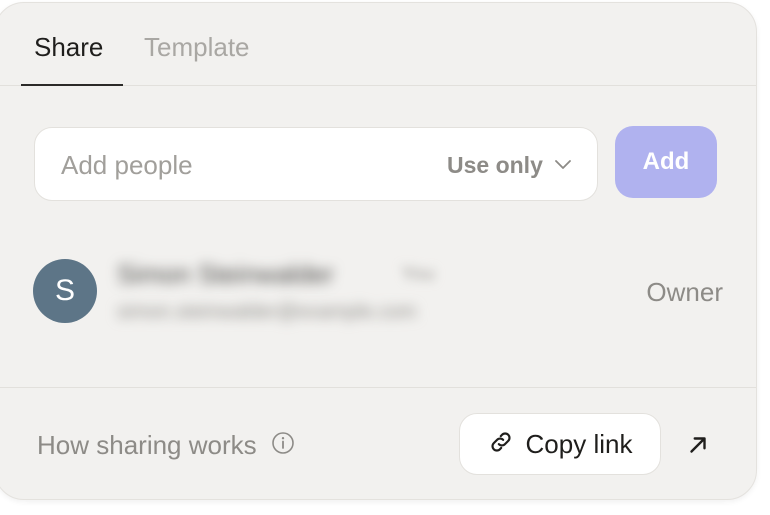 This screenshot has width=770, height=515. I want to click on member-email: simon.steinwalder@example.com, so click(267, 312).